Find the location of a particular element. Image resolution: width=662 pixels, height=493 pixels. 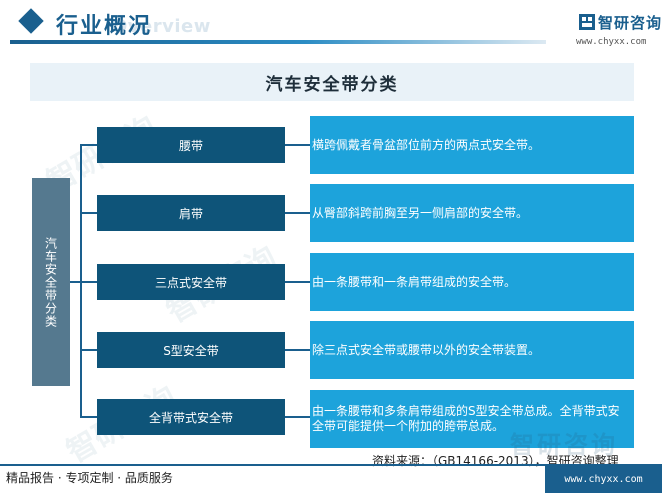

footer-url: www.chyxx.com is located at coordinates (603, 479).